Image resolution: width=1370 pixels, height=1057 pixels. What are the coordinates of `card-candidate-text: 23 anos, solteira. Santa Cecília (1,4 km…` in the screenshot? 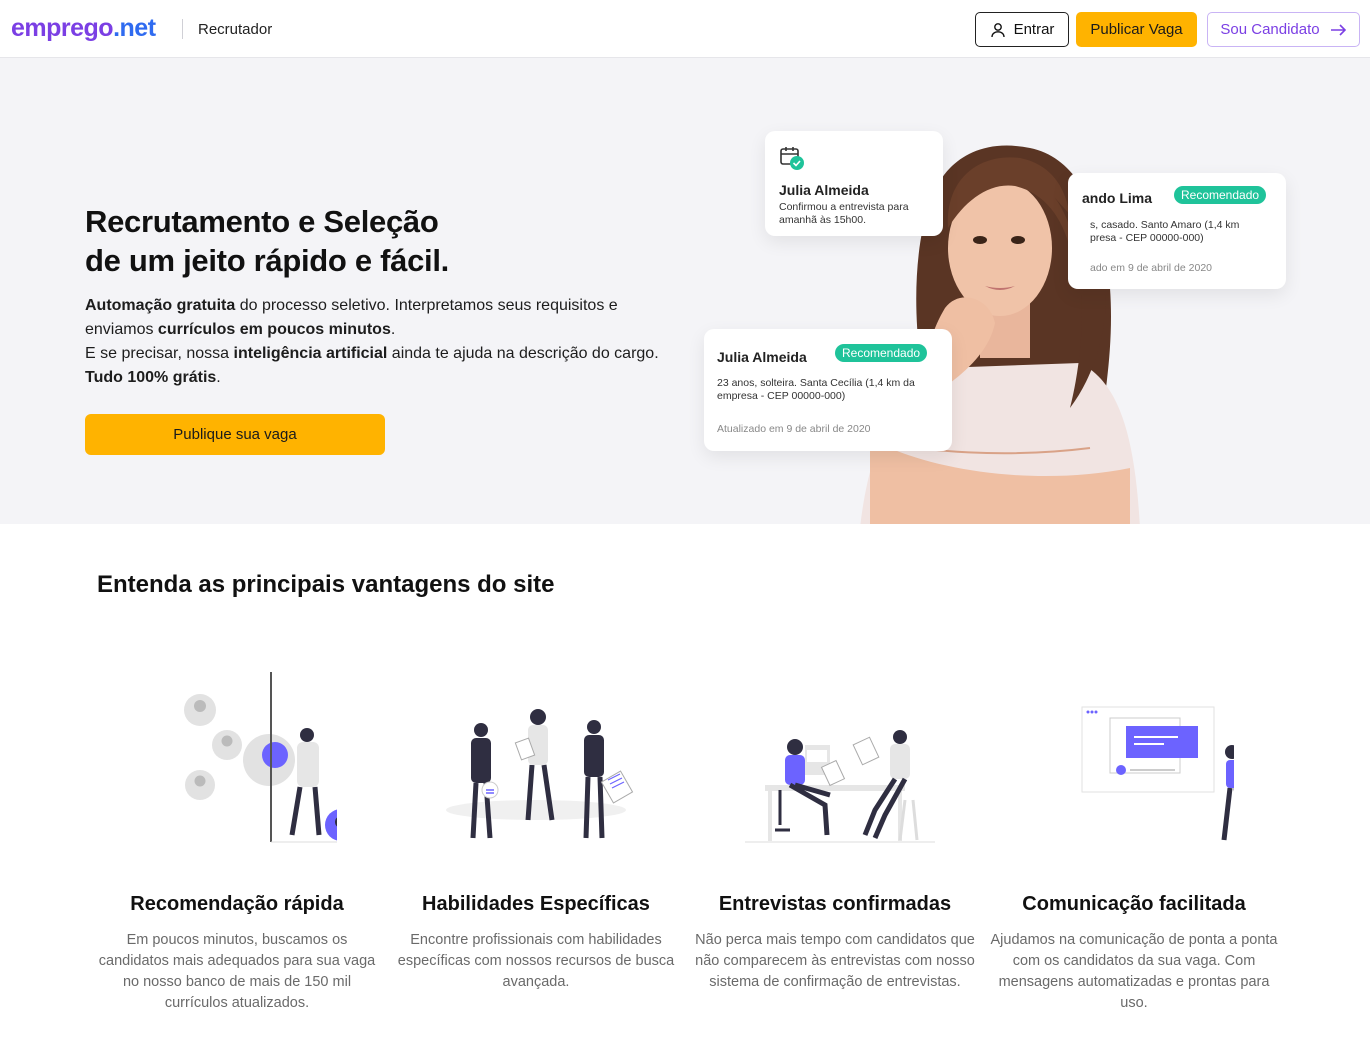 It's located at (816, 389).